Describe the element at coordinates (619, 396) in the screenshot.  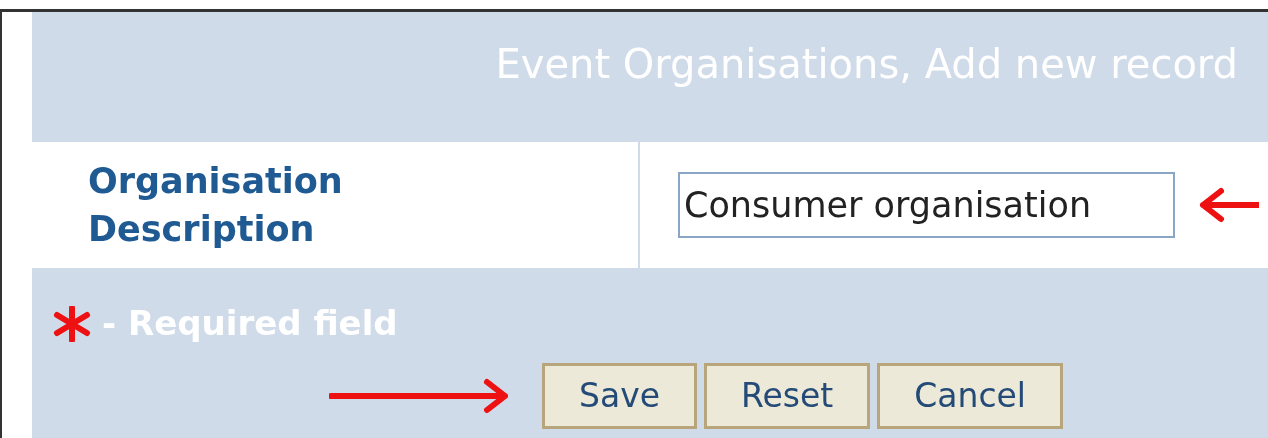
I see `form-button: Save` at that location.